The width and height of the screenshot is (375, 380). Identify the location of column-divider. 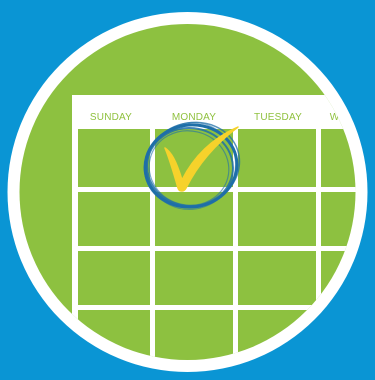
(152, 244).